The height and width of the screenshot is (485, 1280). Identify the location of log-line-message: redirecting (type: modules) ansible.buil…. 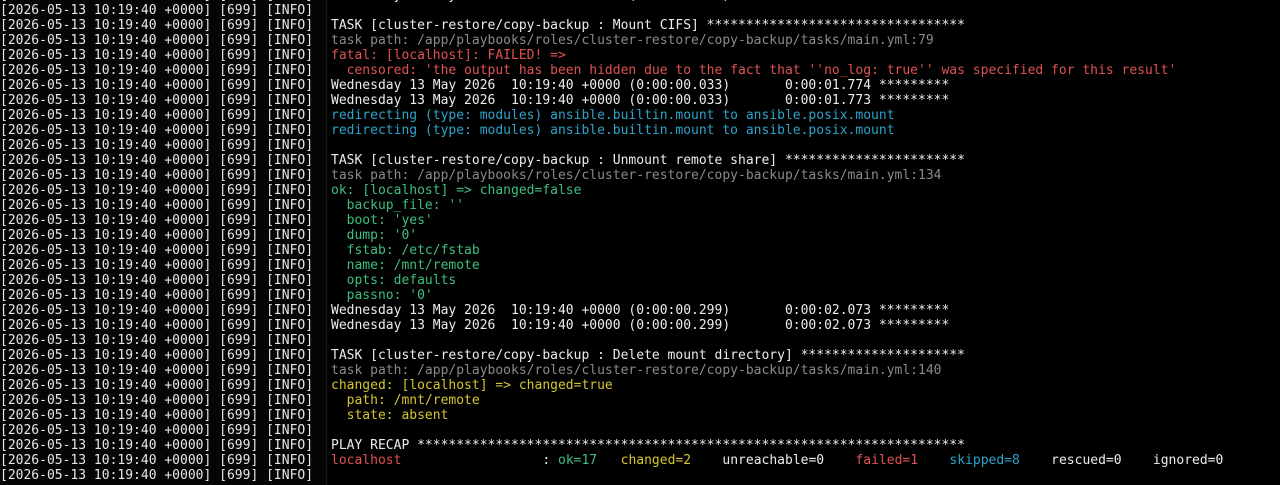
(613, 115).